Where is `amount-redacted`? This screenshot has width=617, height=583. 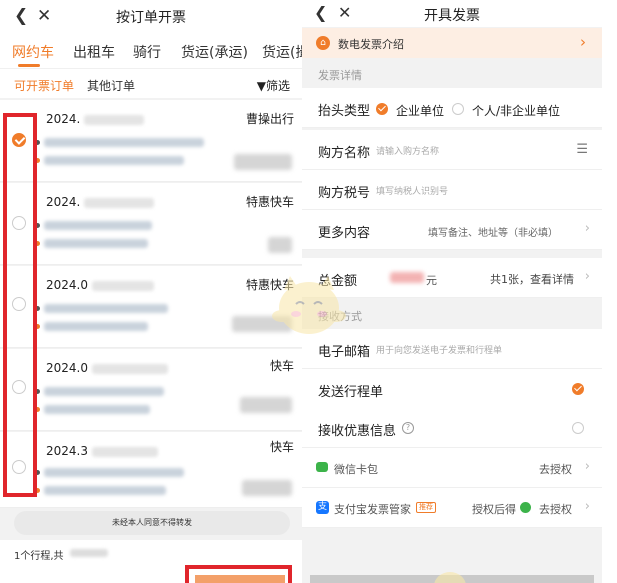 amount-redacted is located at coordinates (407, 277).